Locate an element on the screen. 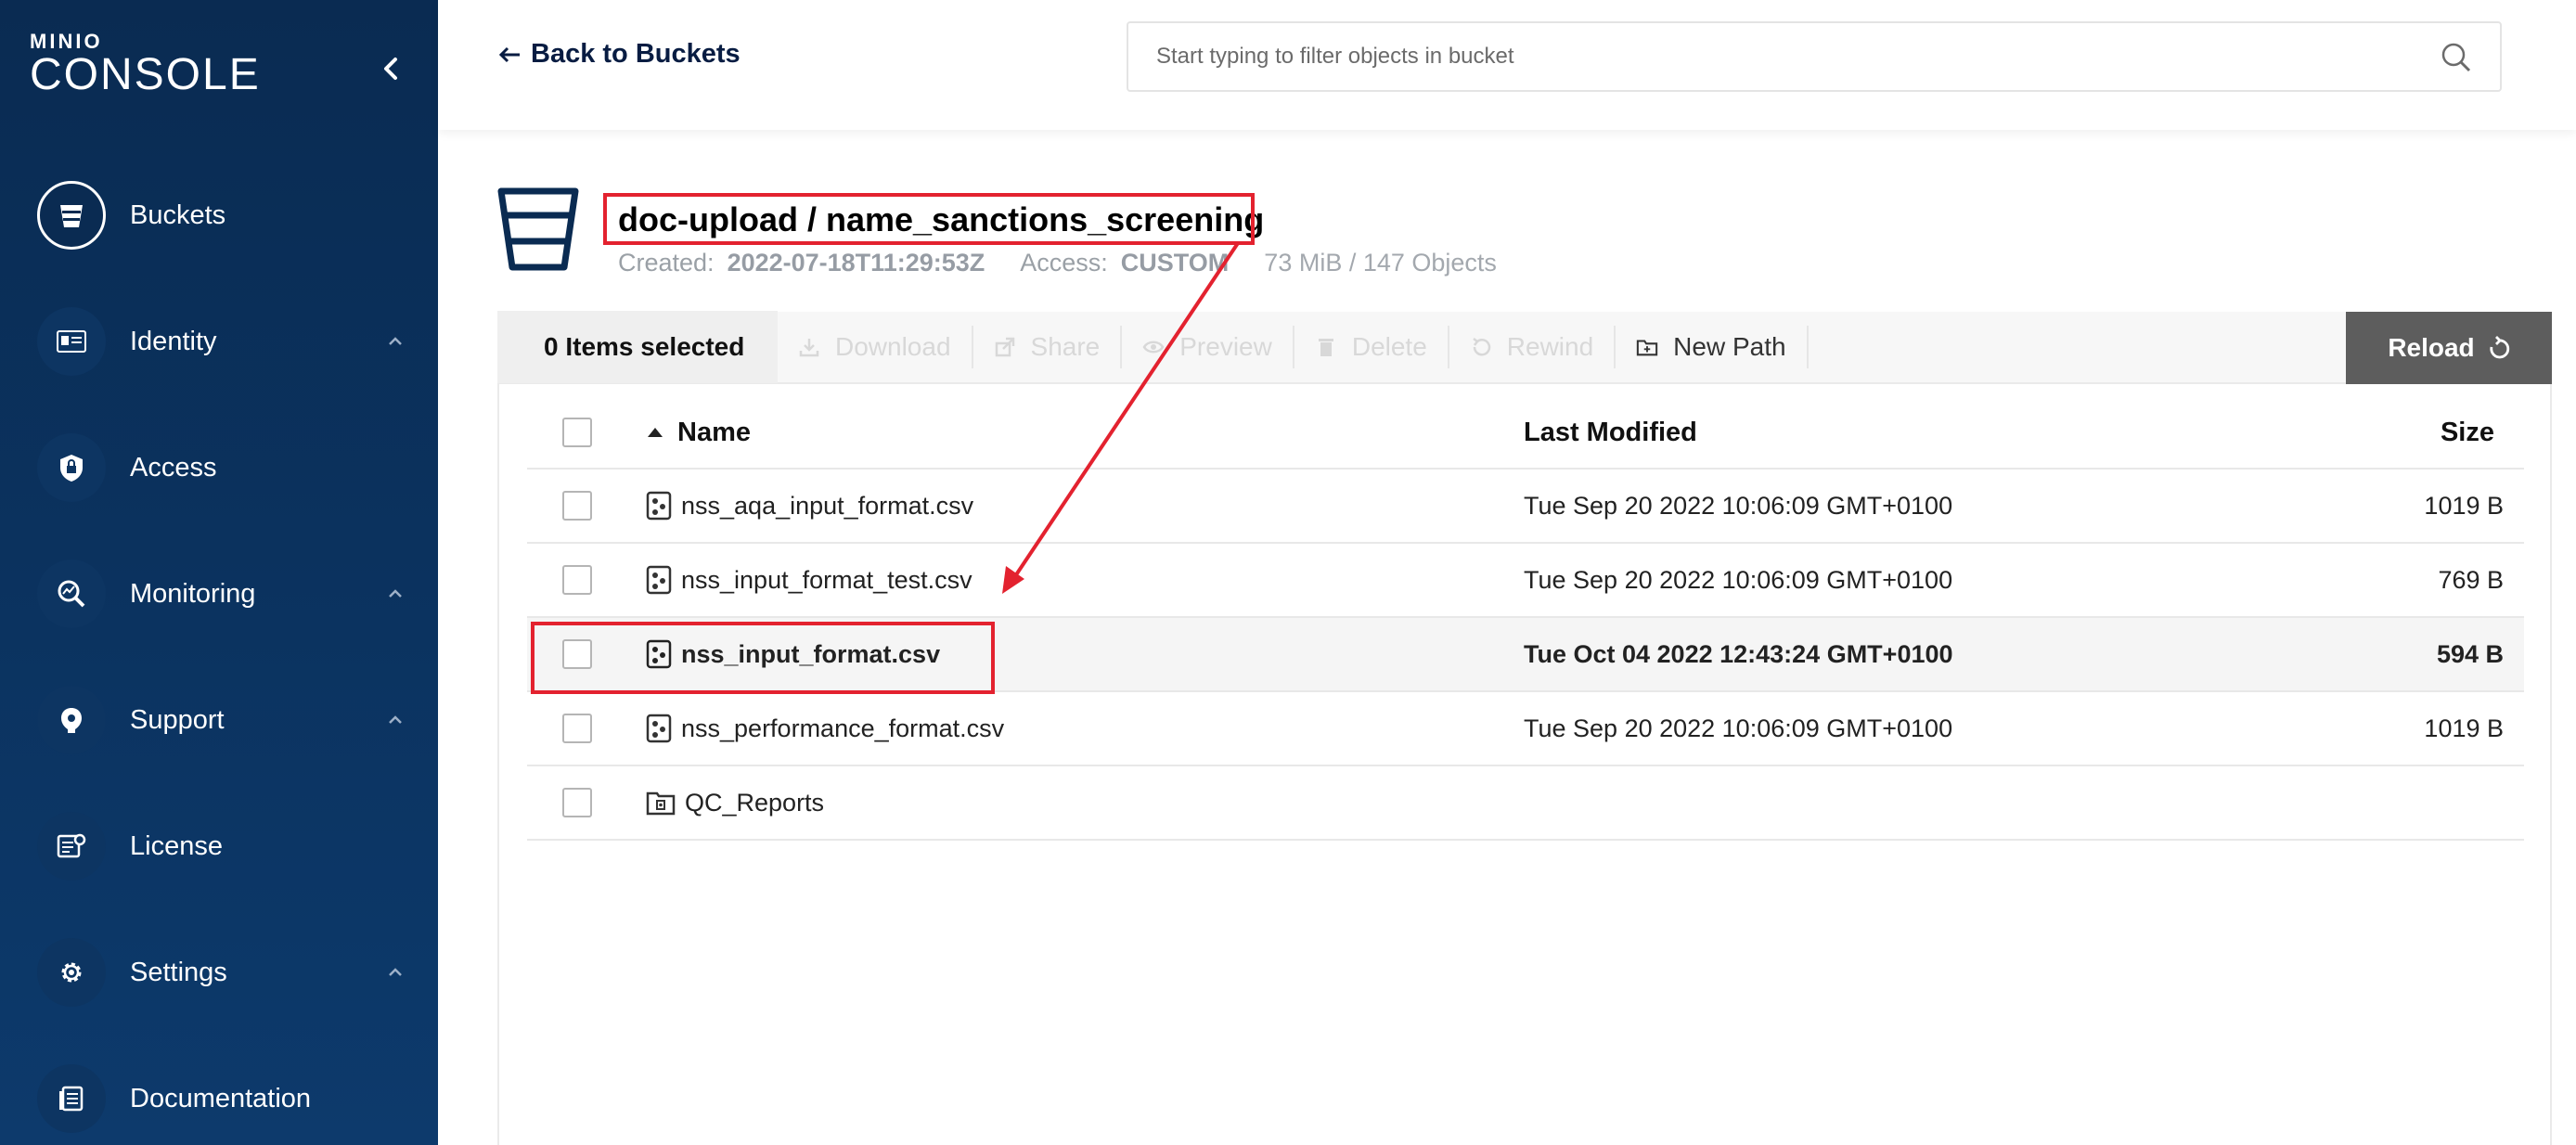 The width and height of the screenshot is (2576, 1145). sidebar-item-label: Identity is located at coordinates (174, 341).